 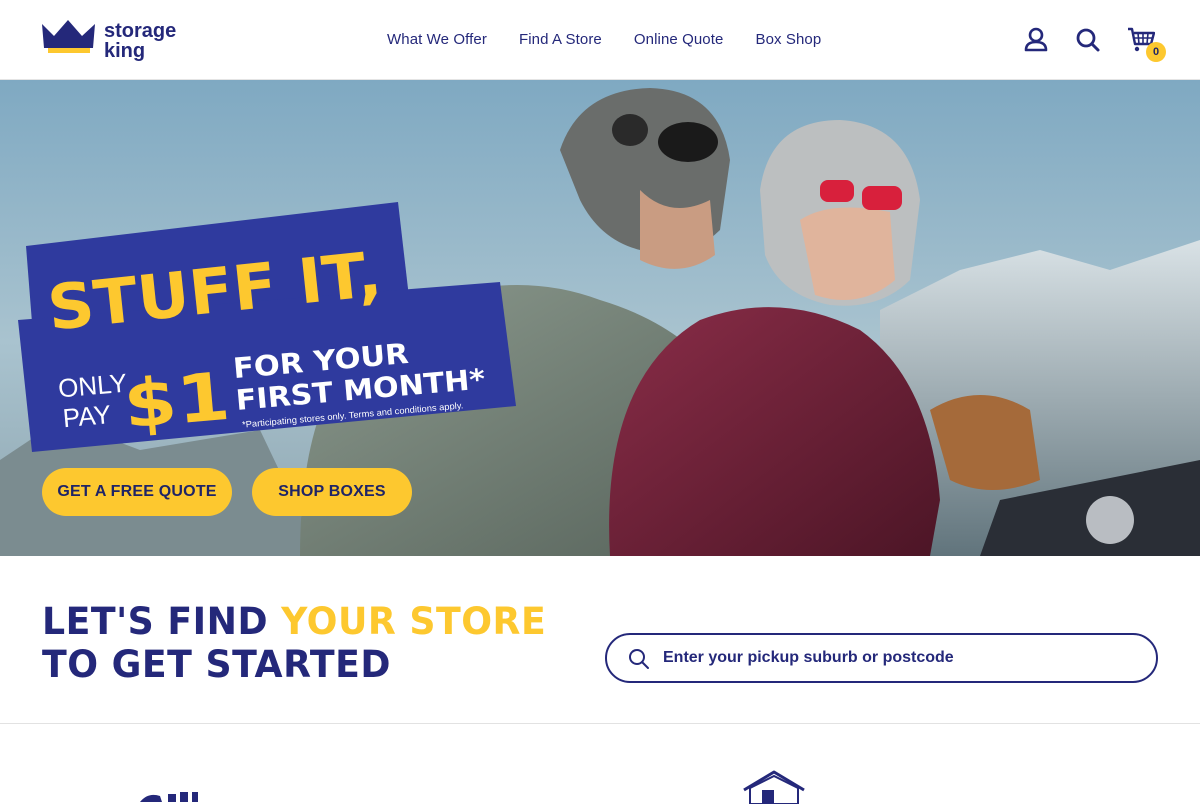 I want to click on heading-highlight: YOUR STORE, so click(x=414, y=621).